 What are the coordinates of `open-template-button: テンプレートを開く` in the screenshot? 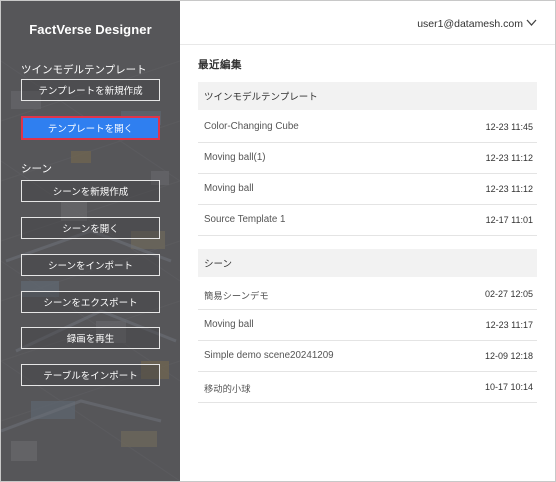 It's located at (90, 128).